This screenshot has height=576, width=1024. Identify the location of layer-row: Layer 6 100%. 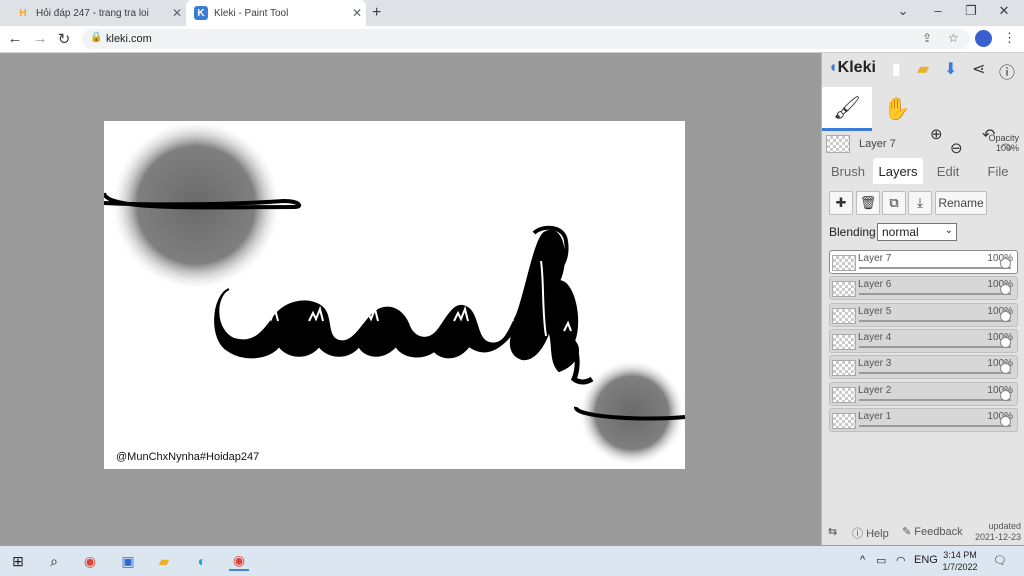
(923, 288).